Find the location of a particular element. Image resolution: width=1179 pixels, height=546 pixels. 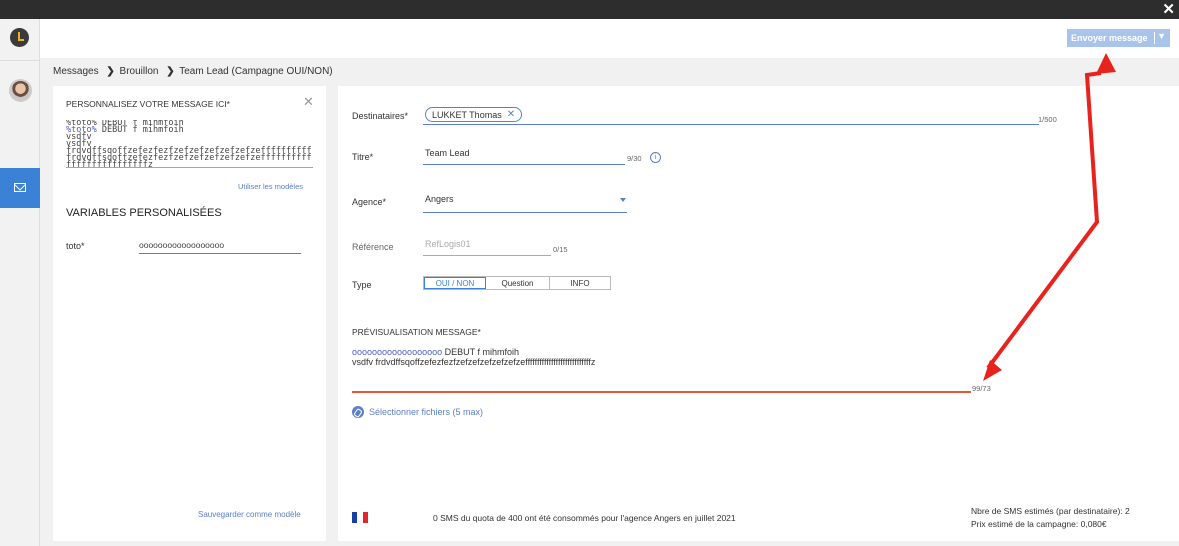

variable-input: oooooooooooooooooo is located at coordinates (220, 246).